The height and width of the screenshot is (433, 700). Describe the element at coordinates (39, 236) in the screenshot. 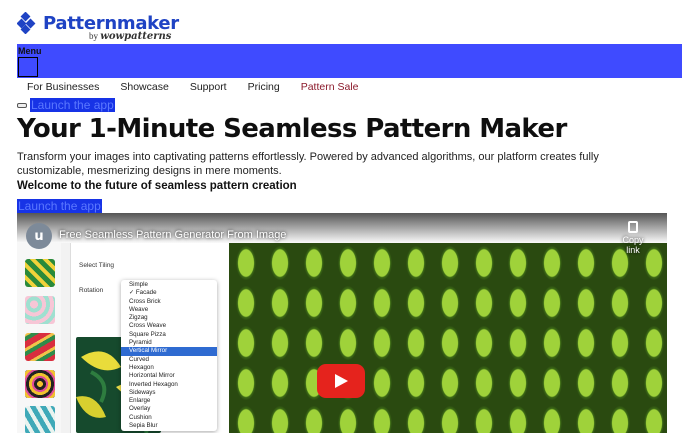

I see `channel-avatar: u` at that location.